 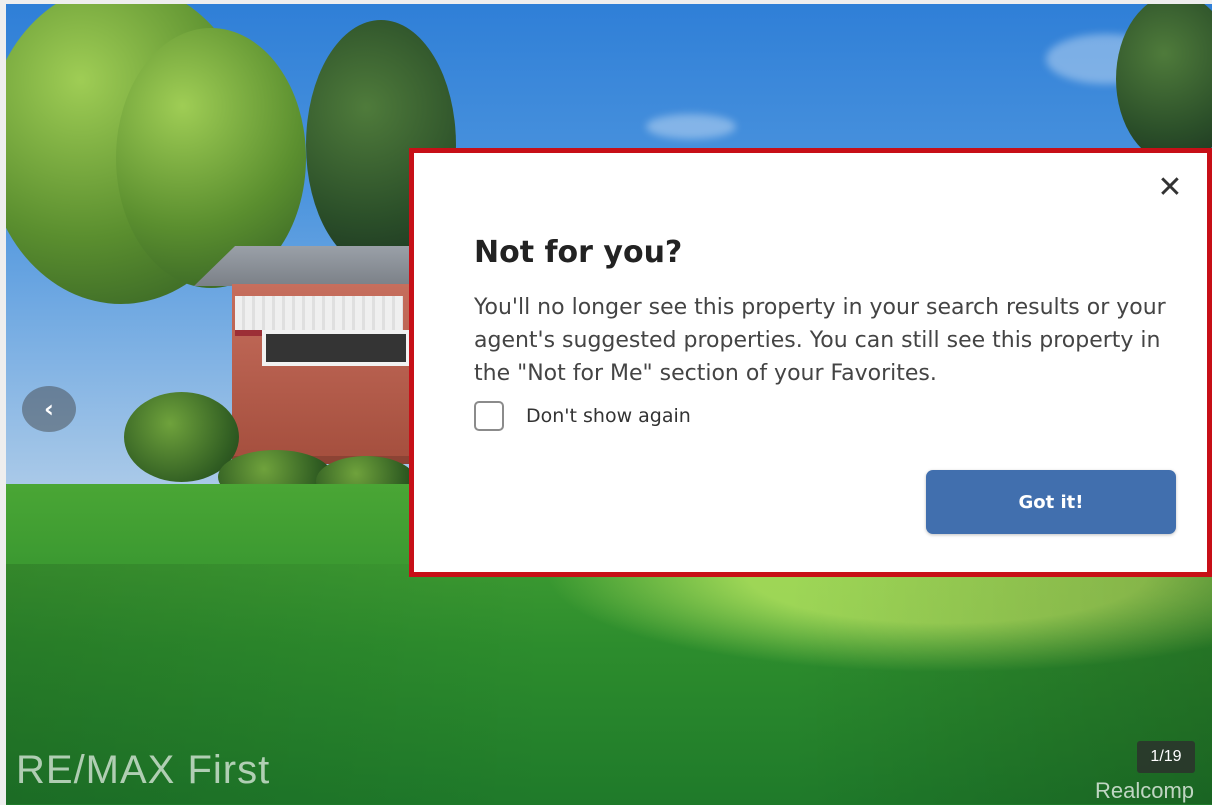 I want to click on house-window, so click(x=336, y=348).